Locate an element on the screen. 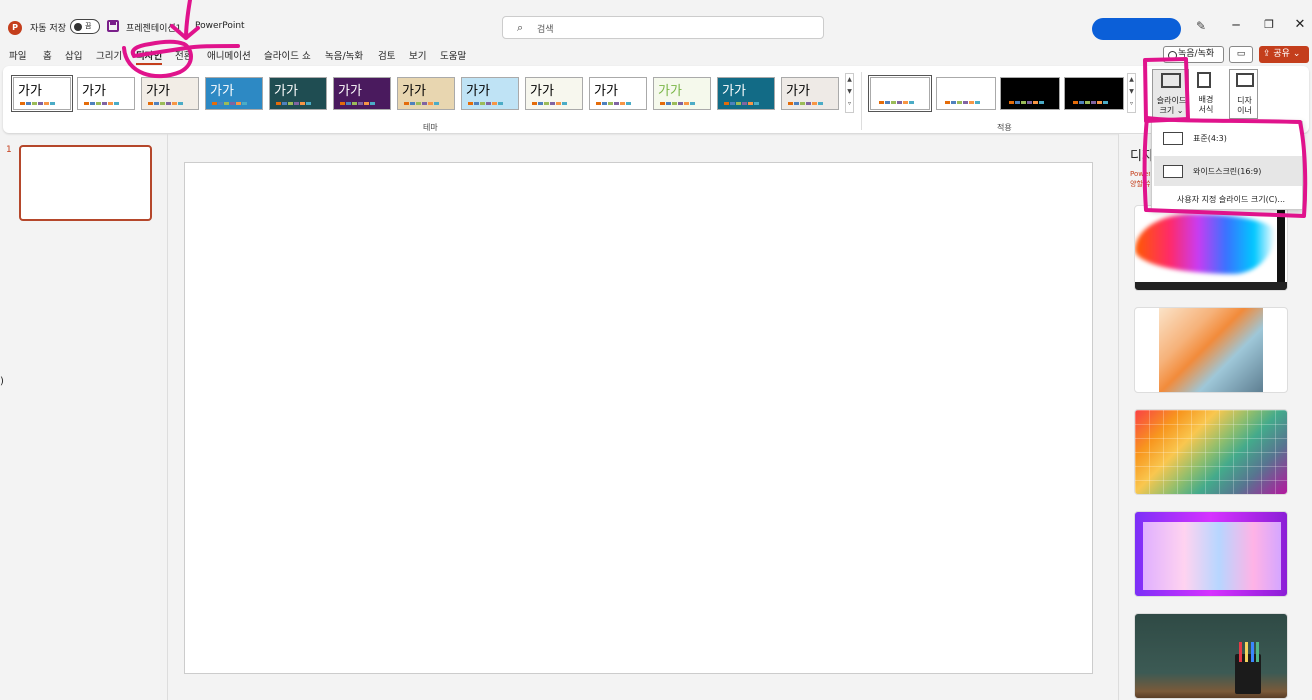  search-input: ⌕ 검색 is located at coordinates (663, 27).